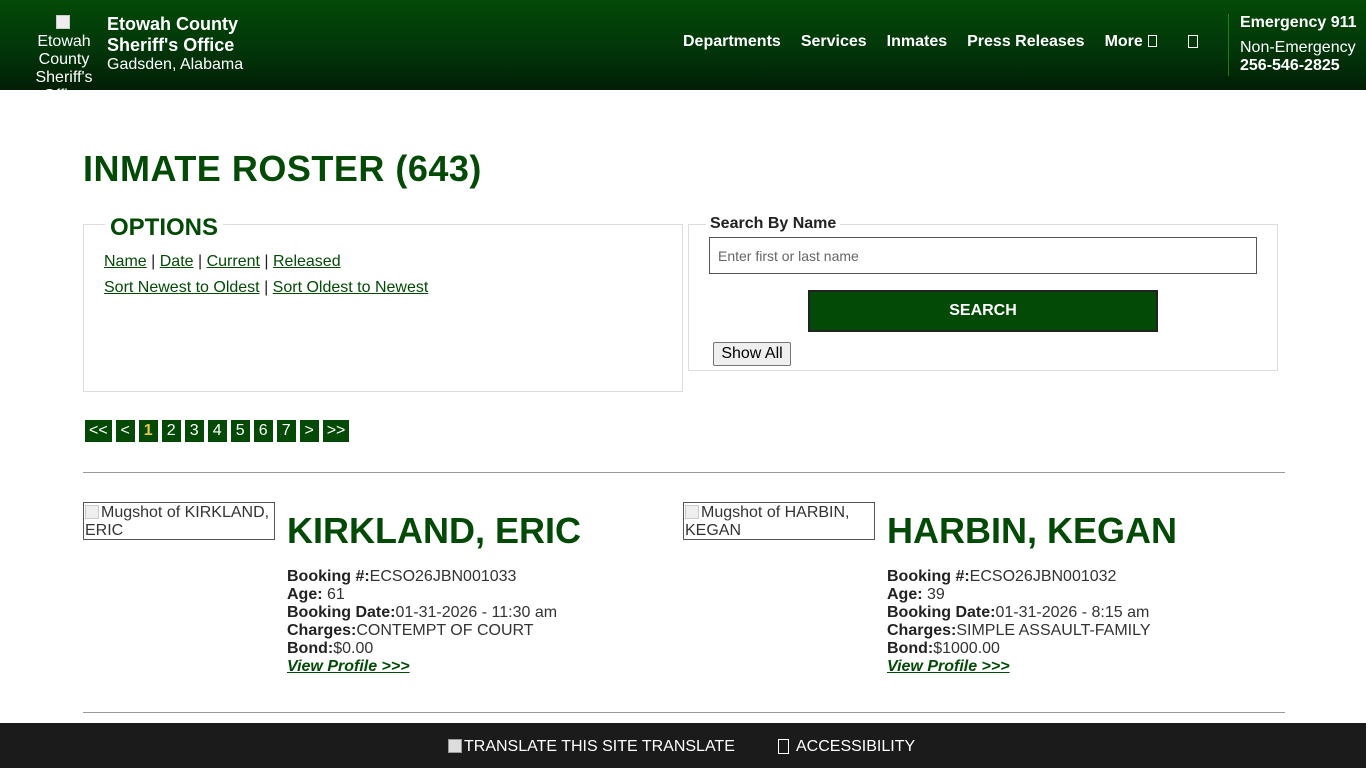  I want to click on options-legend: OPTIONS, so click(164, 228).